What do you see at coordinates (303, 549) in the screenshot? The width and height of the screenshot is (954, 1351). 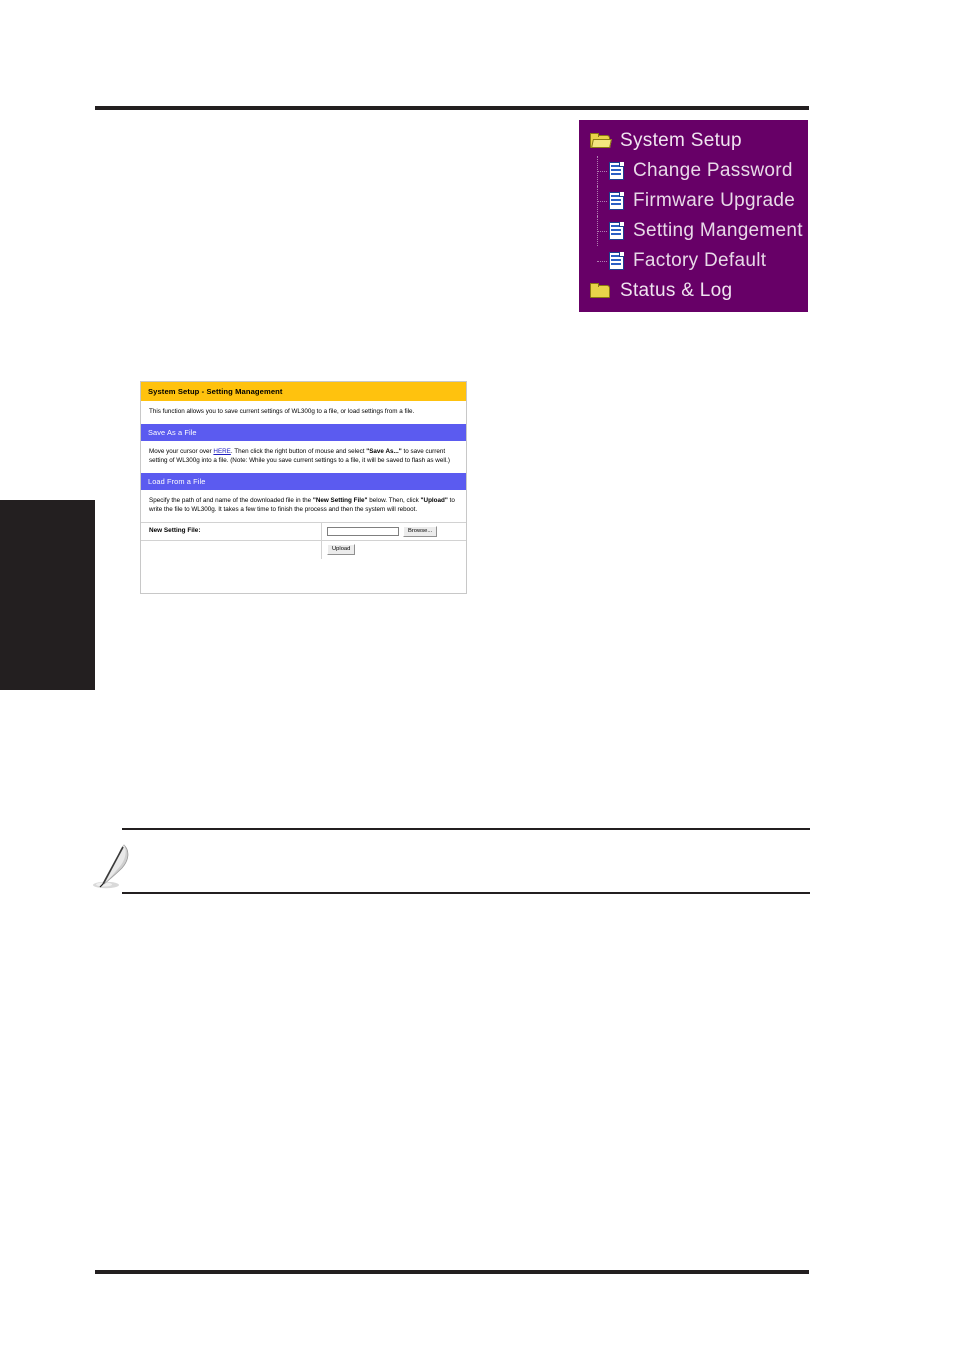 I see `upload-row: Upload` at bounding box center [303, 549].